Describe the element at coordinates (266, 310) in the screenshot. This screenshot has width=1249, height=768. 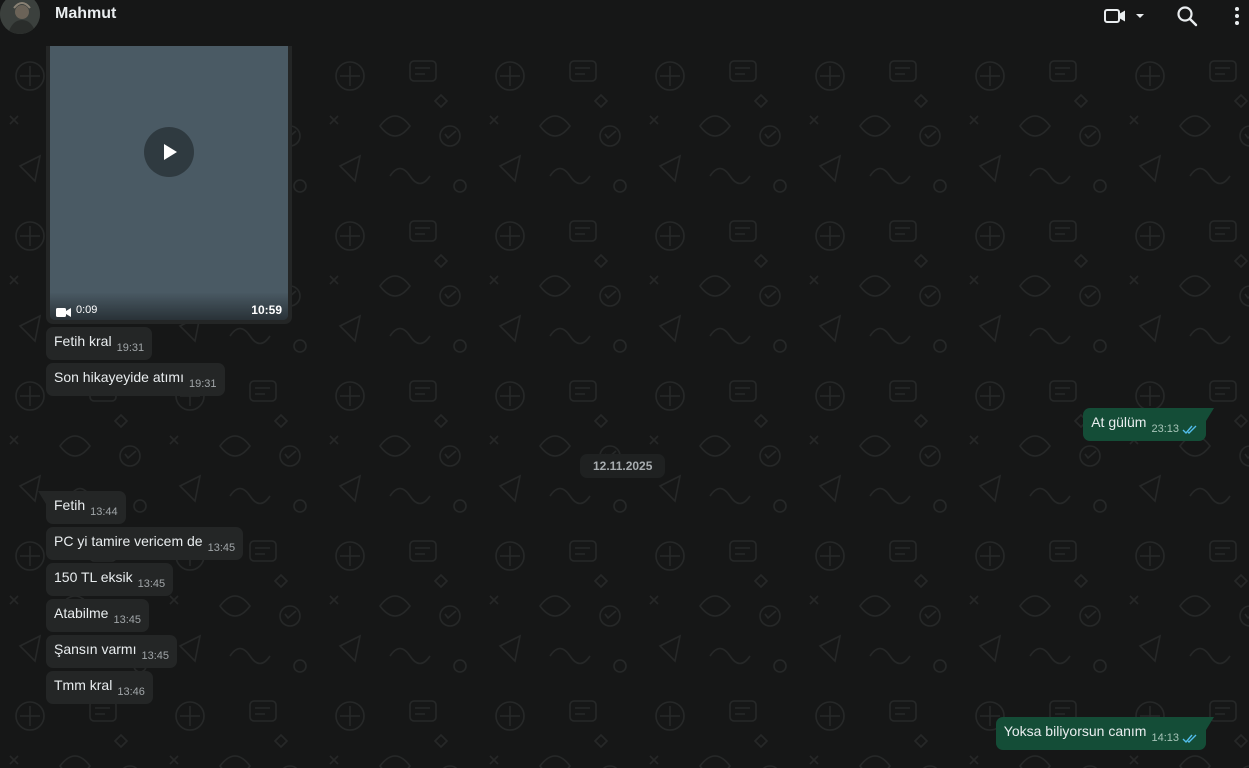
I see `message-time: 10:59` at that location.